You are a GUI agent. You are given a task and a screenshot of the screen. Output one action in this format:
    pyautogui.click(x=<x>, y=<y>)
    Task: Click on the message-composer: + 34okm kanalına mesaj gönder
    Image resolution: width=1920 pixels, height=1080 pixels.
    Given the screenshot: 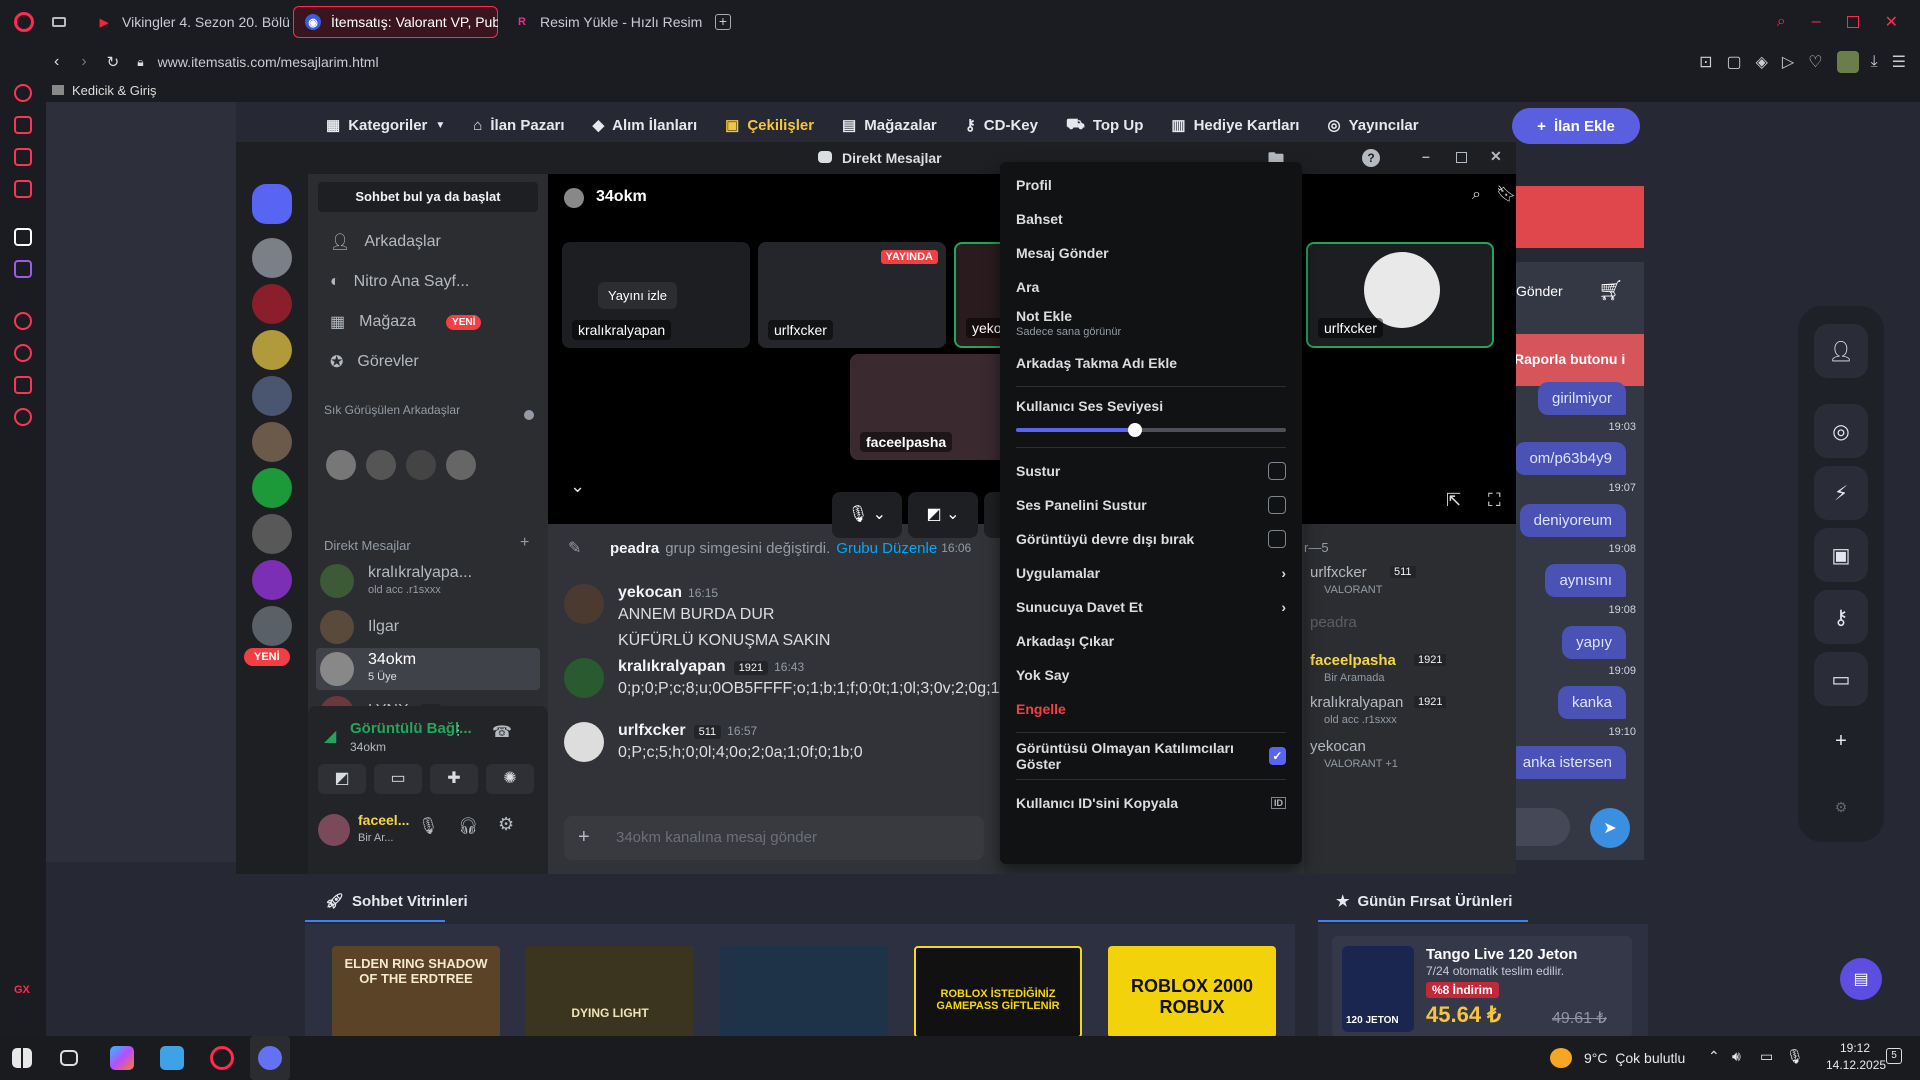 What is the action you would take?
    pyautogui.click(x=774, y=838)
    